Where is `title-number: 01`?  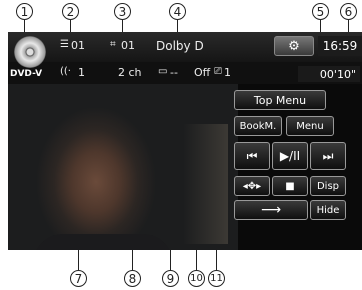 title-number: 01 is located at coordinates (78, 45).